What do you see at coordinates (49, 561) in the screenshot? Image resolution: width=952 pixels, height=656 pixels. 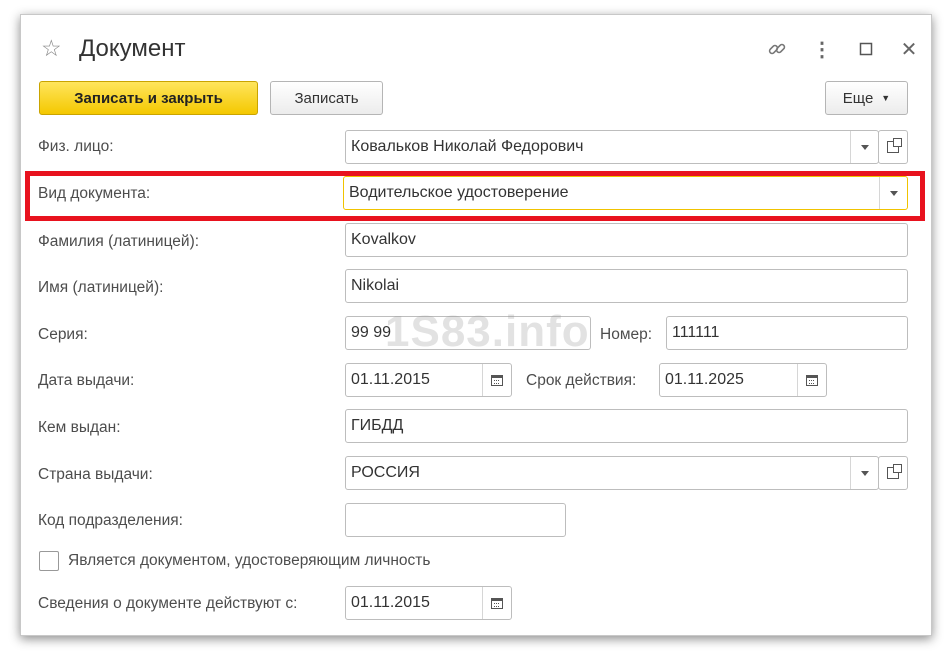 I see `is-identity-checkbox` at bounding box center [49, 561].